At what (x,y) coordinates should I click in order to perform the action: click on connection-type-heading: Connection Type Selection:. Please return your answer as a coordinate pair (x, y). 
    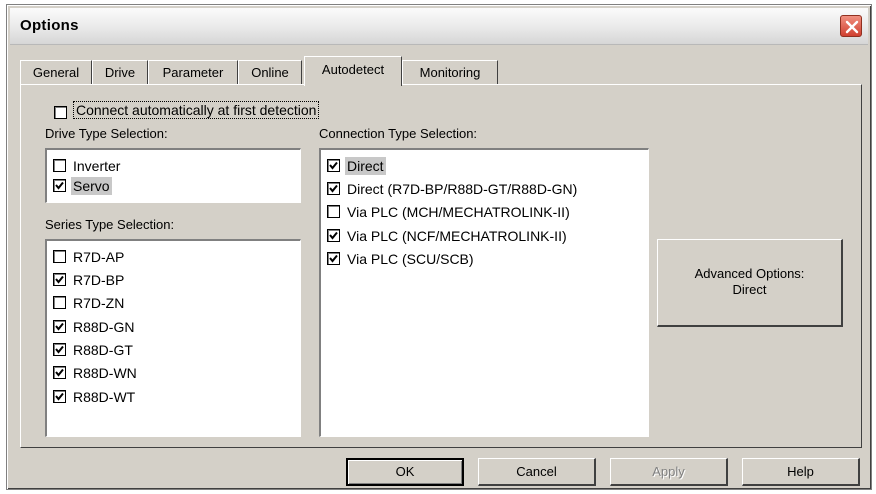
    Looking at the image, I should click on (398, 133).